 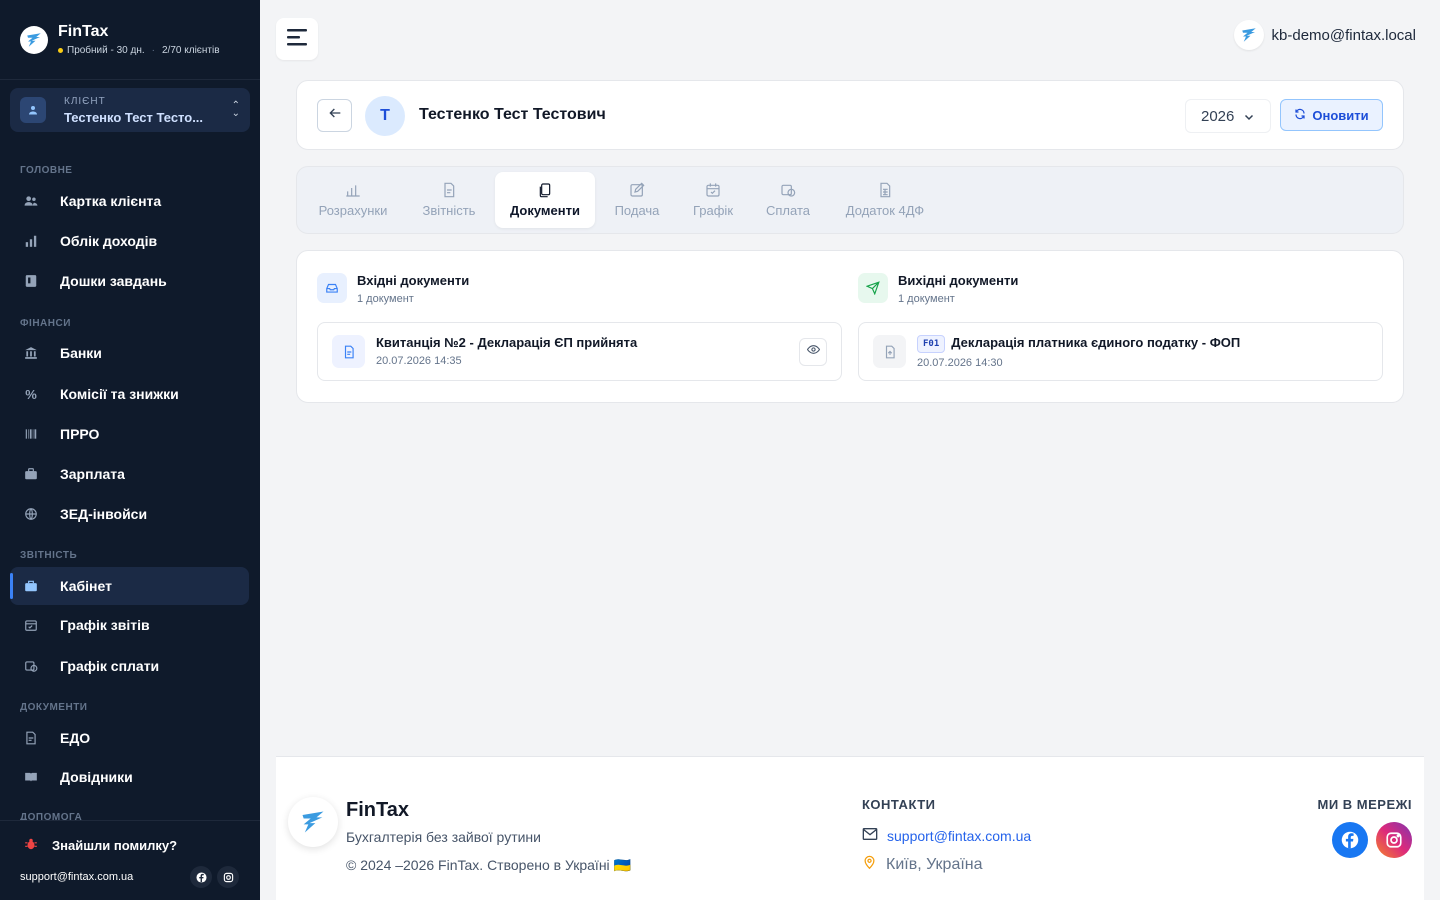 I want to click on location-text: Київ, Україна, so click(x=934, y=864).